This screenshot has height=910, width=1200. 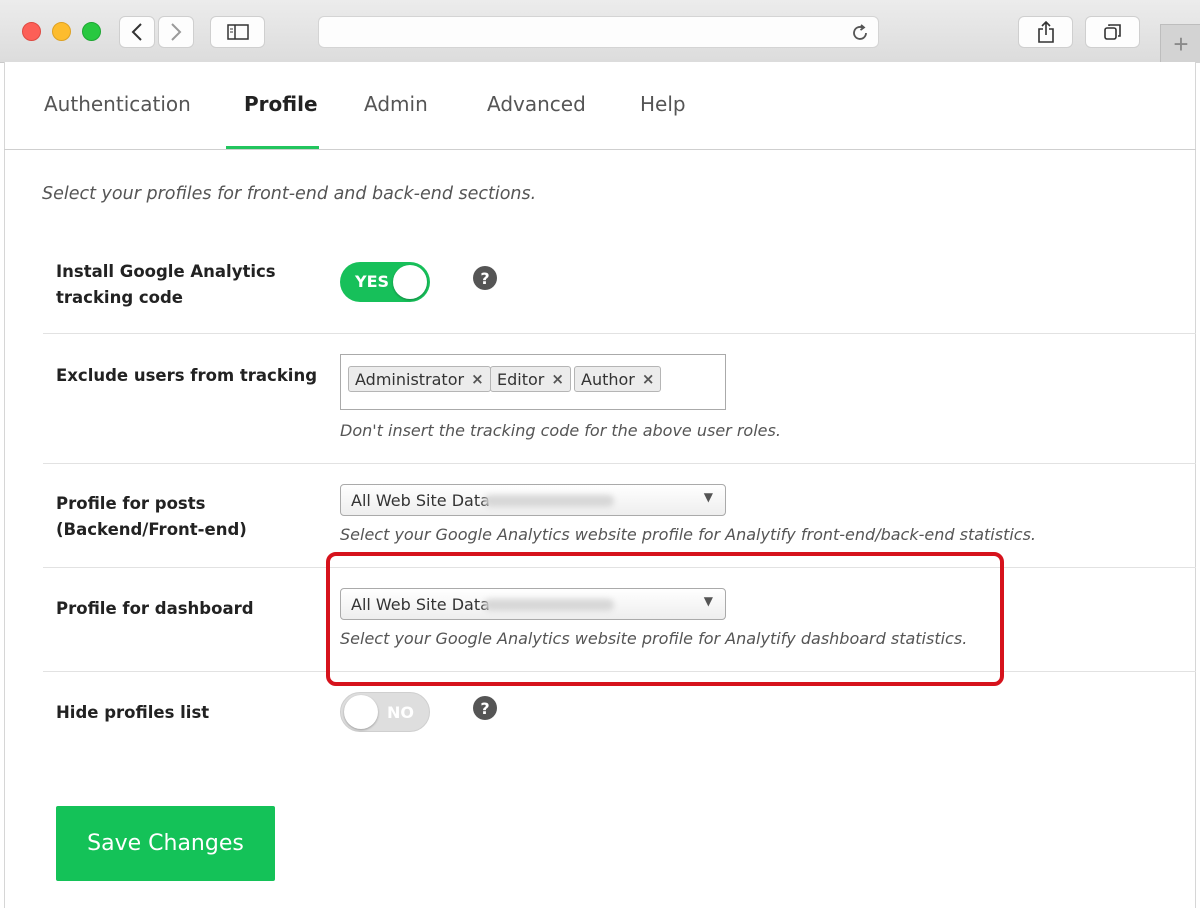 I want to click on chevron-right-icon, so click(x=176, y=32).